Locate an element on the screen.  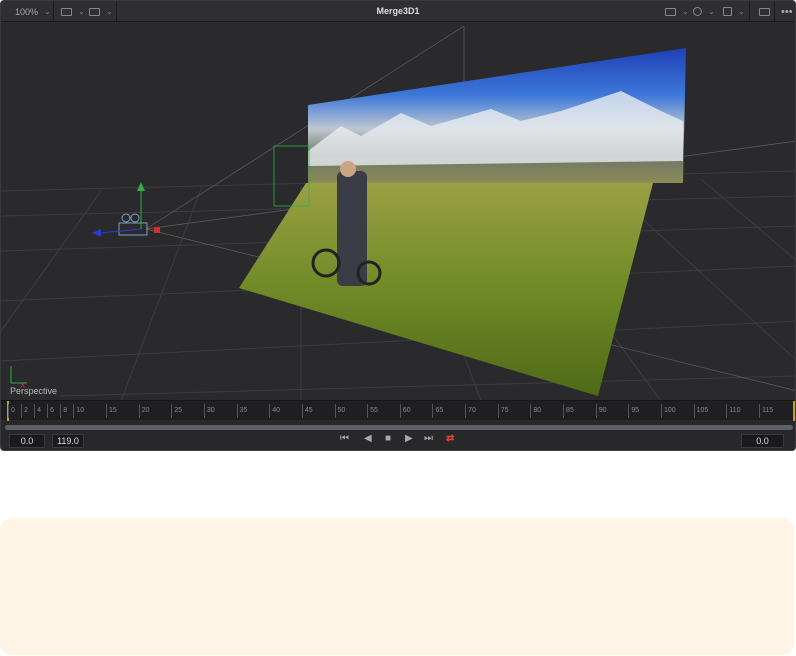
timeline-tick: 65 is located at coordinates (437, 411).